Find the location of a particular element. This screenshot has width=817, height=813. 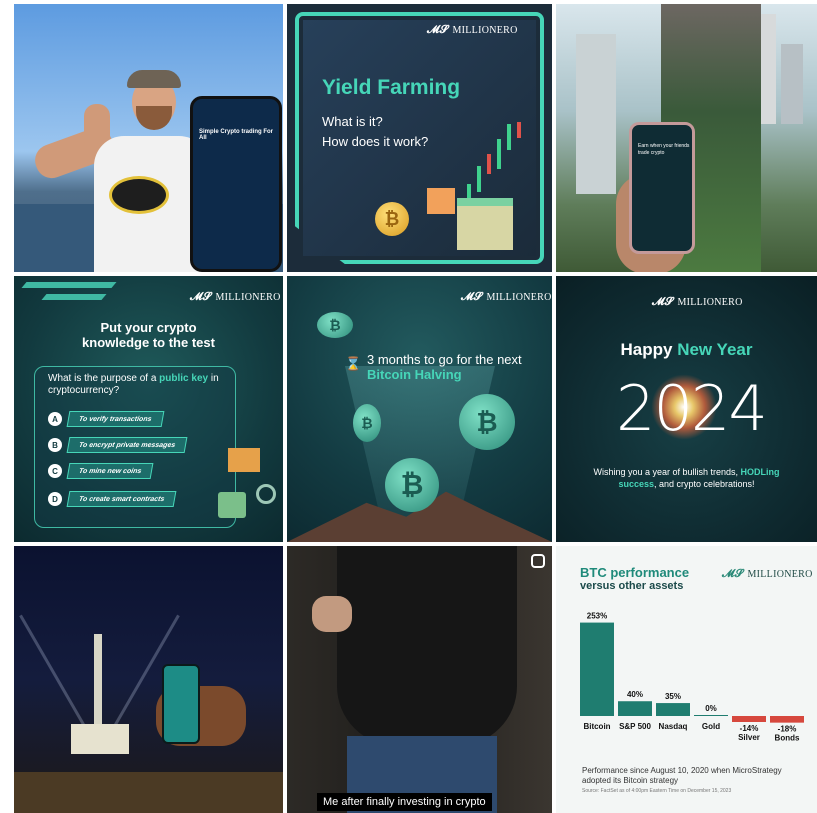

bar-nasdaq is located at coordinates (673, 709).